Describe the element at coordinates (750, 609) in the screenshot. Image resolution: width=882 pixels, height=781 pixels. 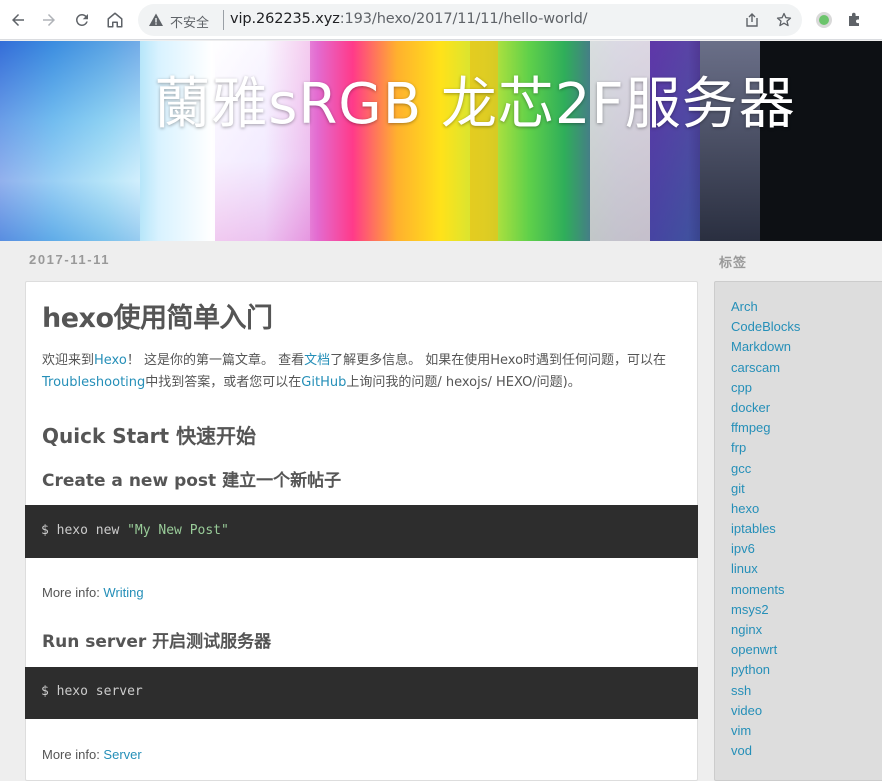
I see `tag-link: msys2` at that location.